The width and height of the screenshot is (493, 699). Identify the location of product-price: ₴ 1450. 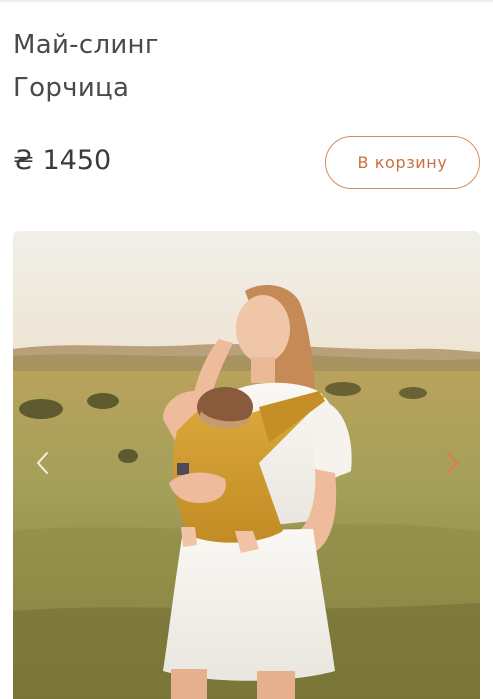
(62, 160).